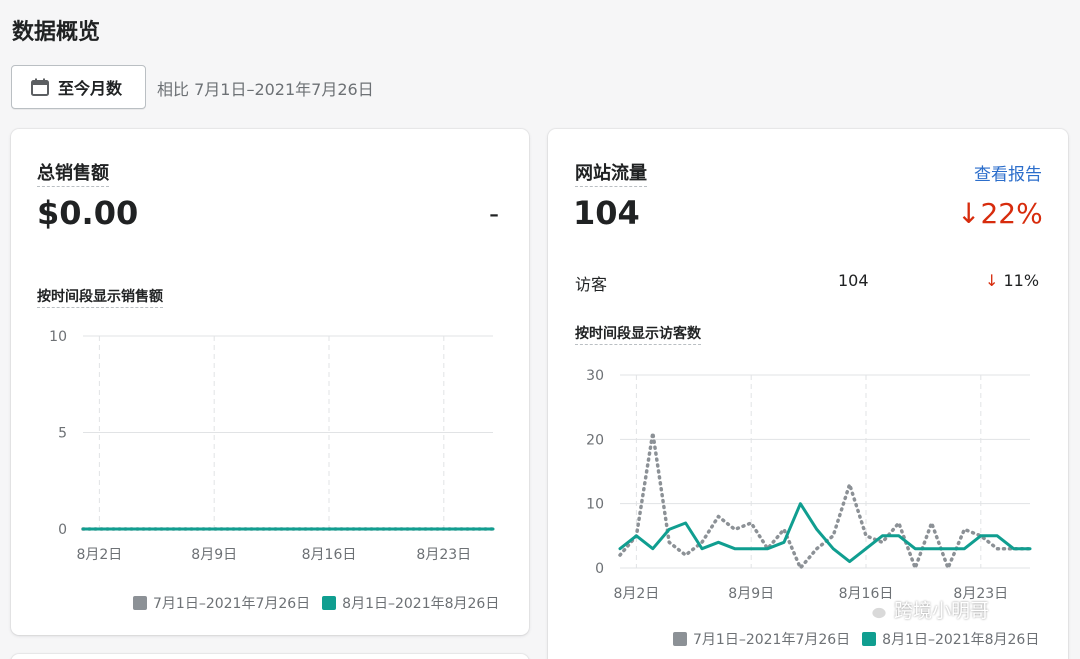 This screenshot has height=659, width=1080. I want to click on y-tick-label: 20, so click(595, 440).